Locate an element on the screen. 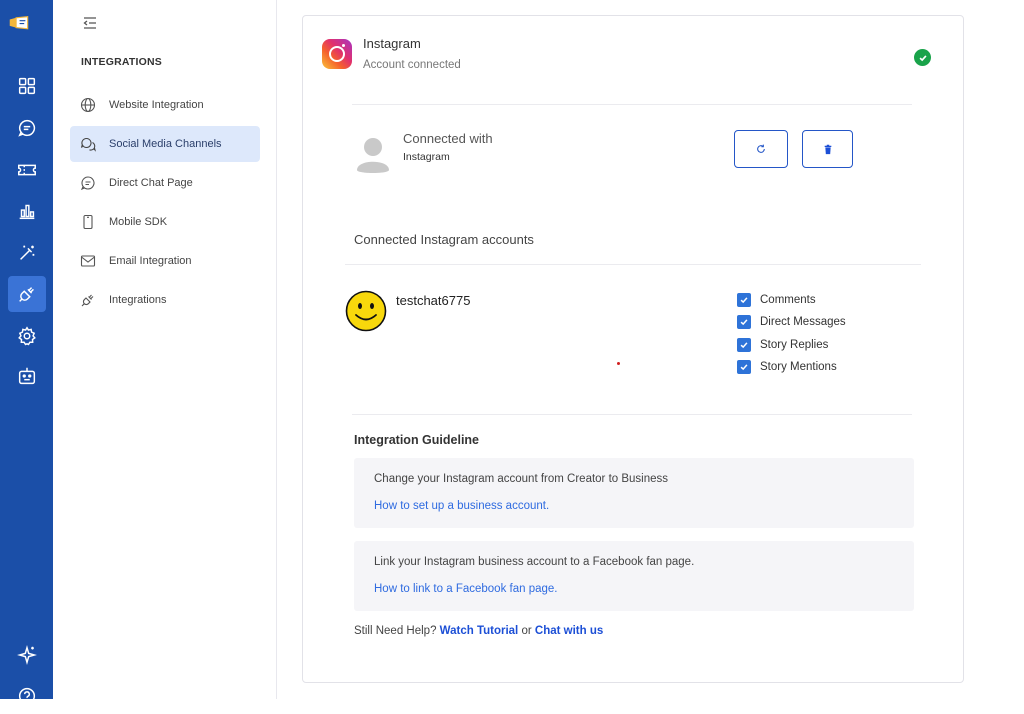 This screenshot has width=1024, height=714. avatar is located at coordinates (373, 154).